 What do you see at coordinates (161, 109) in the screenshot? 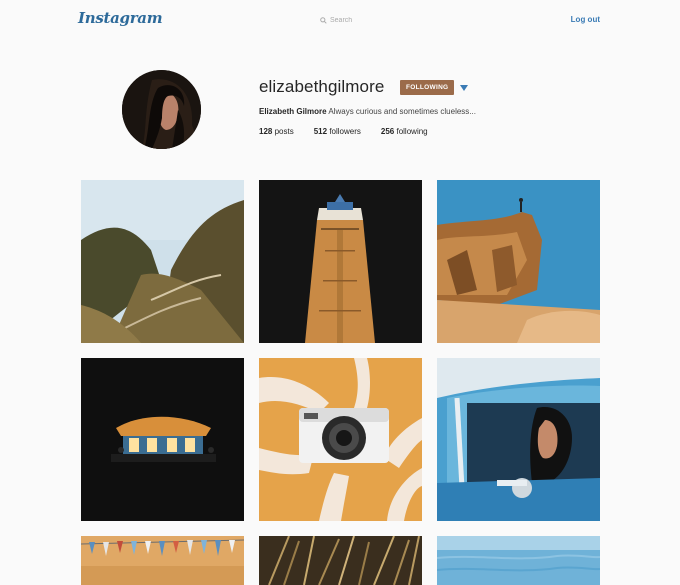
I see `profile-avatar` at bounding box center [161, 109].